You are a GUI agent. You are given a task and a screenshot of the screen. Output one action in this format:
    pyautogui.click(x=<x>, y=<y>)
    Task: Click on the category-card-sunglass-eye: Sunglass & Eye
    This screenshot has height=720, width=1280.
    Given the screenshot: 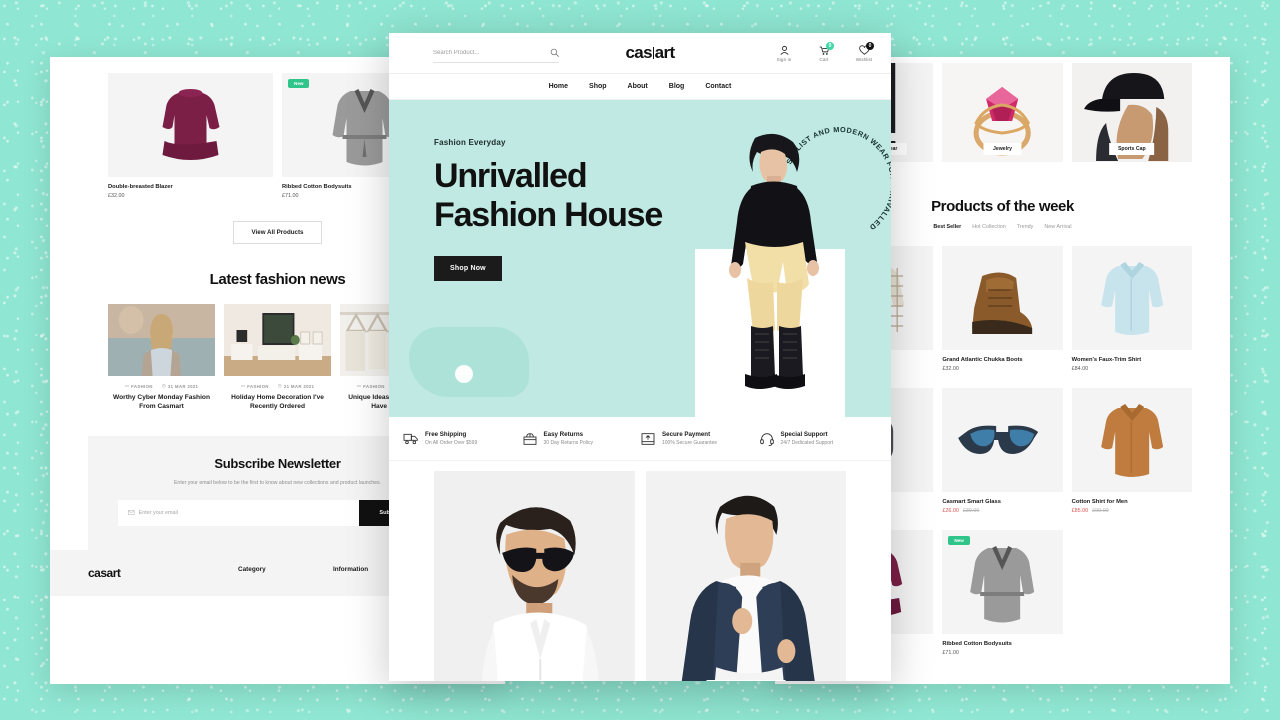 What is the action you would take?
    pyautogui.click(x=534, y=576)
    